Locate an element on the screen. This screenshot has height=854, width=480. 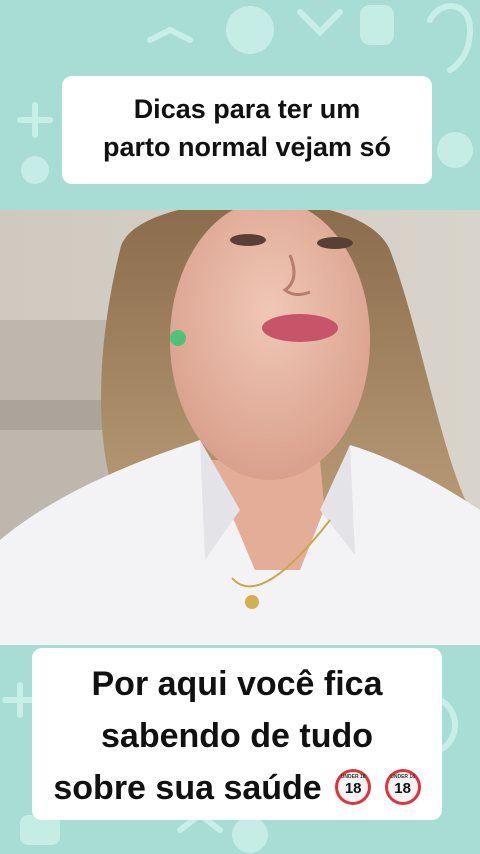
bottom-caption-line-3-text: sobre sua saúde is located at coordinates (187, 788).